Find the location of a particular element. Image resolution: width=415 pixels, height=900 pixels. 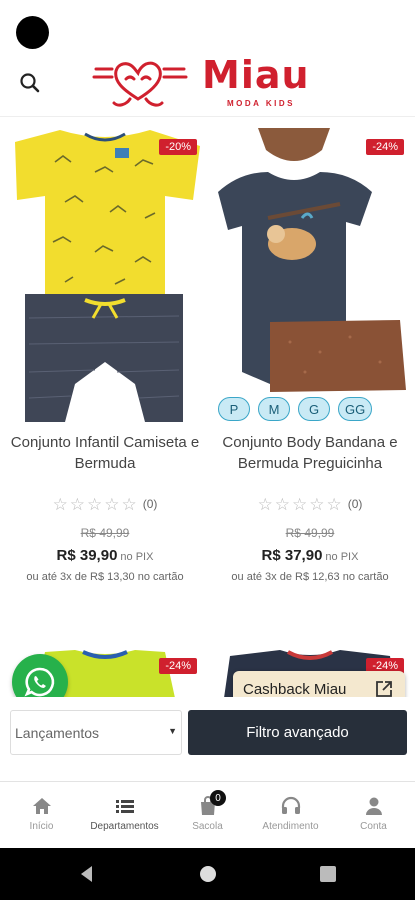

sort-select: Lançamentos ▼ is located at coordinates (96, 732).